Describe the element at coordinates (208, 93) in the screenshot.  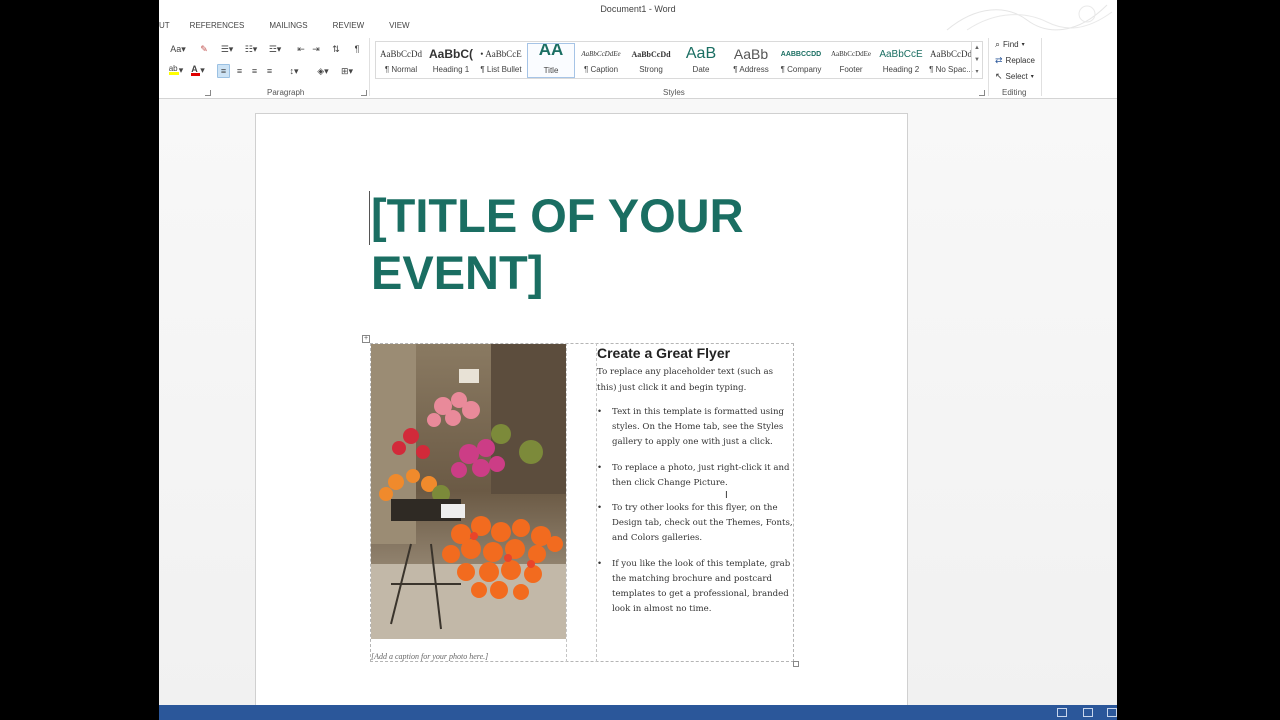
I see `font-dialog-launcher` at that location.